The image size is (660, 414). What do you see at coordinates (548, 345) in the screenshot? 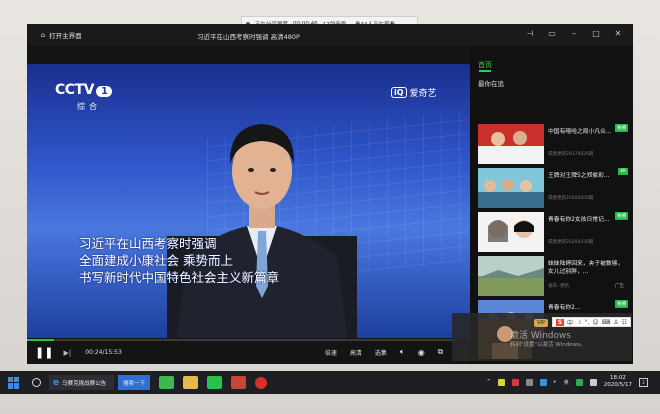
I see `activation-subtitle: 转到"设置"以激活 Windows。` at bounding box center [548, 345].